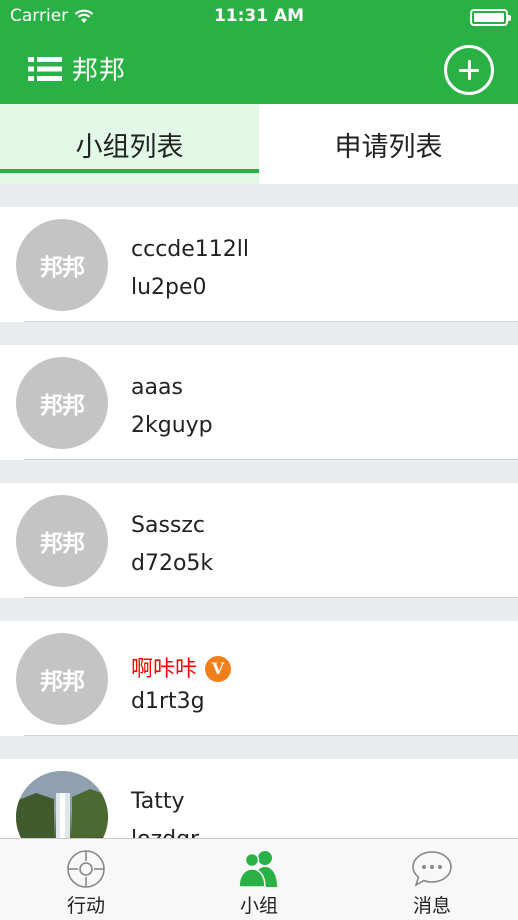  I want to click on tab-application-list: 申请列表, so click(388, 144).